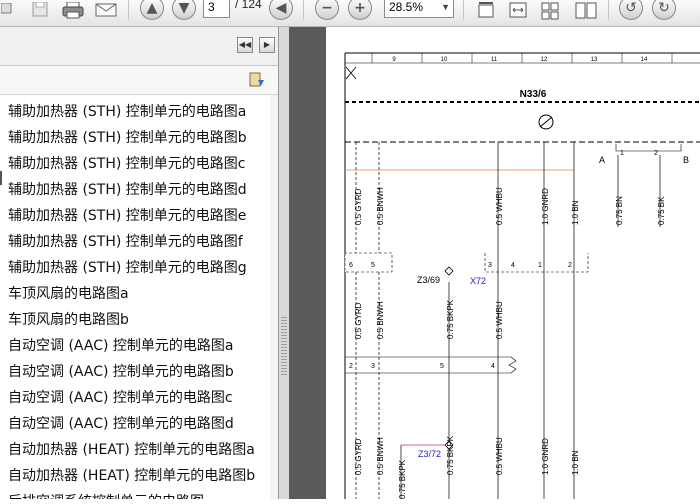 Image resolution: width=700 pixels, height=504 pixels. I want to click on zoom-level-select: 28.5% ▼, so click(419, 9).